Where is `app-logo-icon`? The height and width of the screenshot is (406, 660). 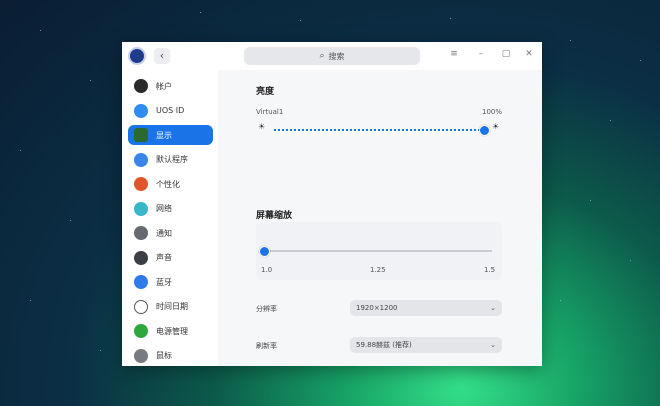
app-logo-icon is located at coordinates (137, 56).